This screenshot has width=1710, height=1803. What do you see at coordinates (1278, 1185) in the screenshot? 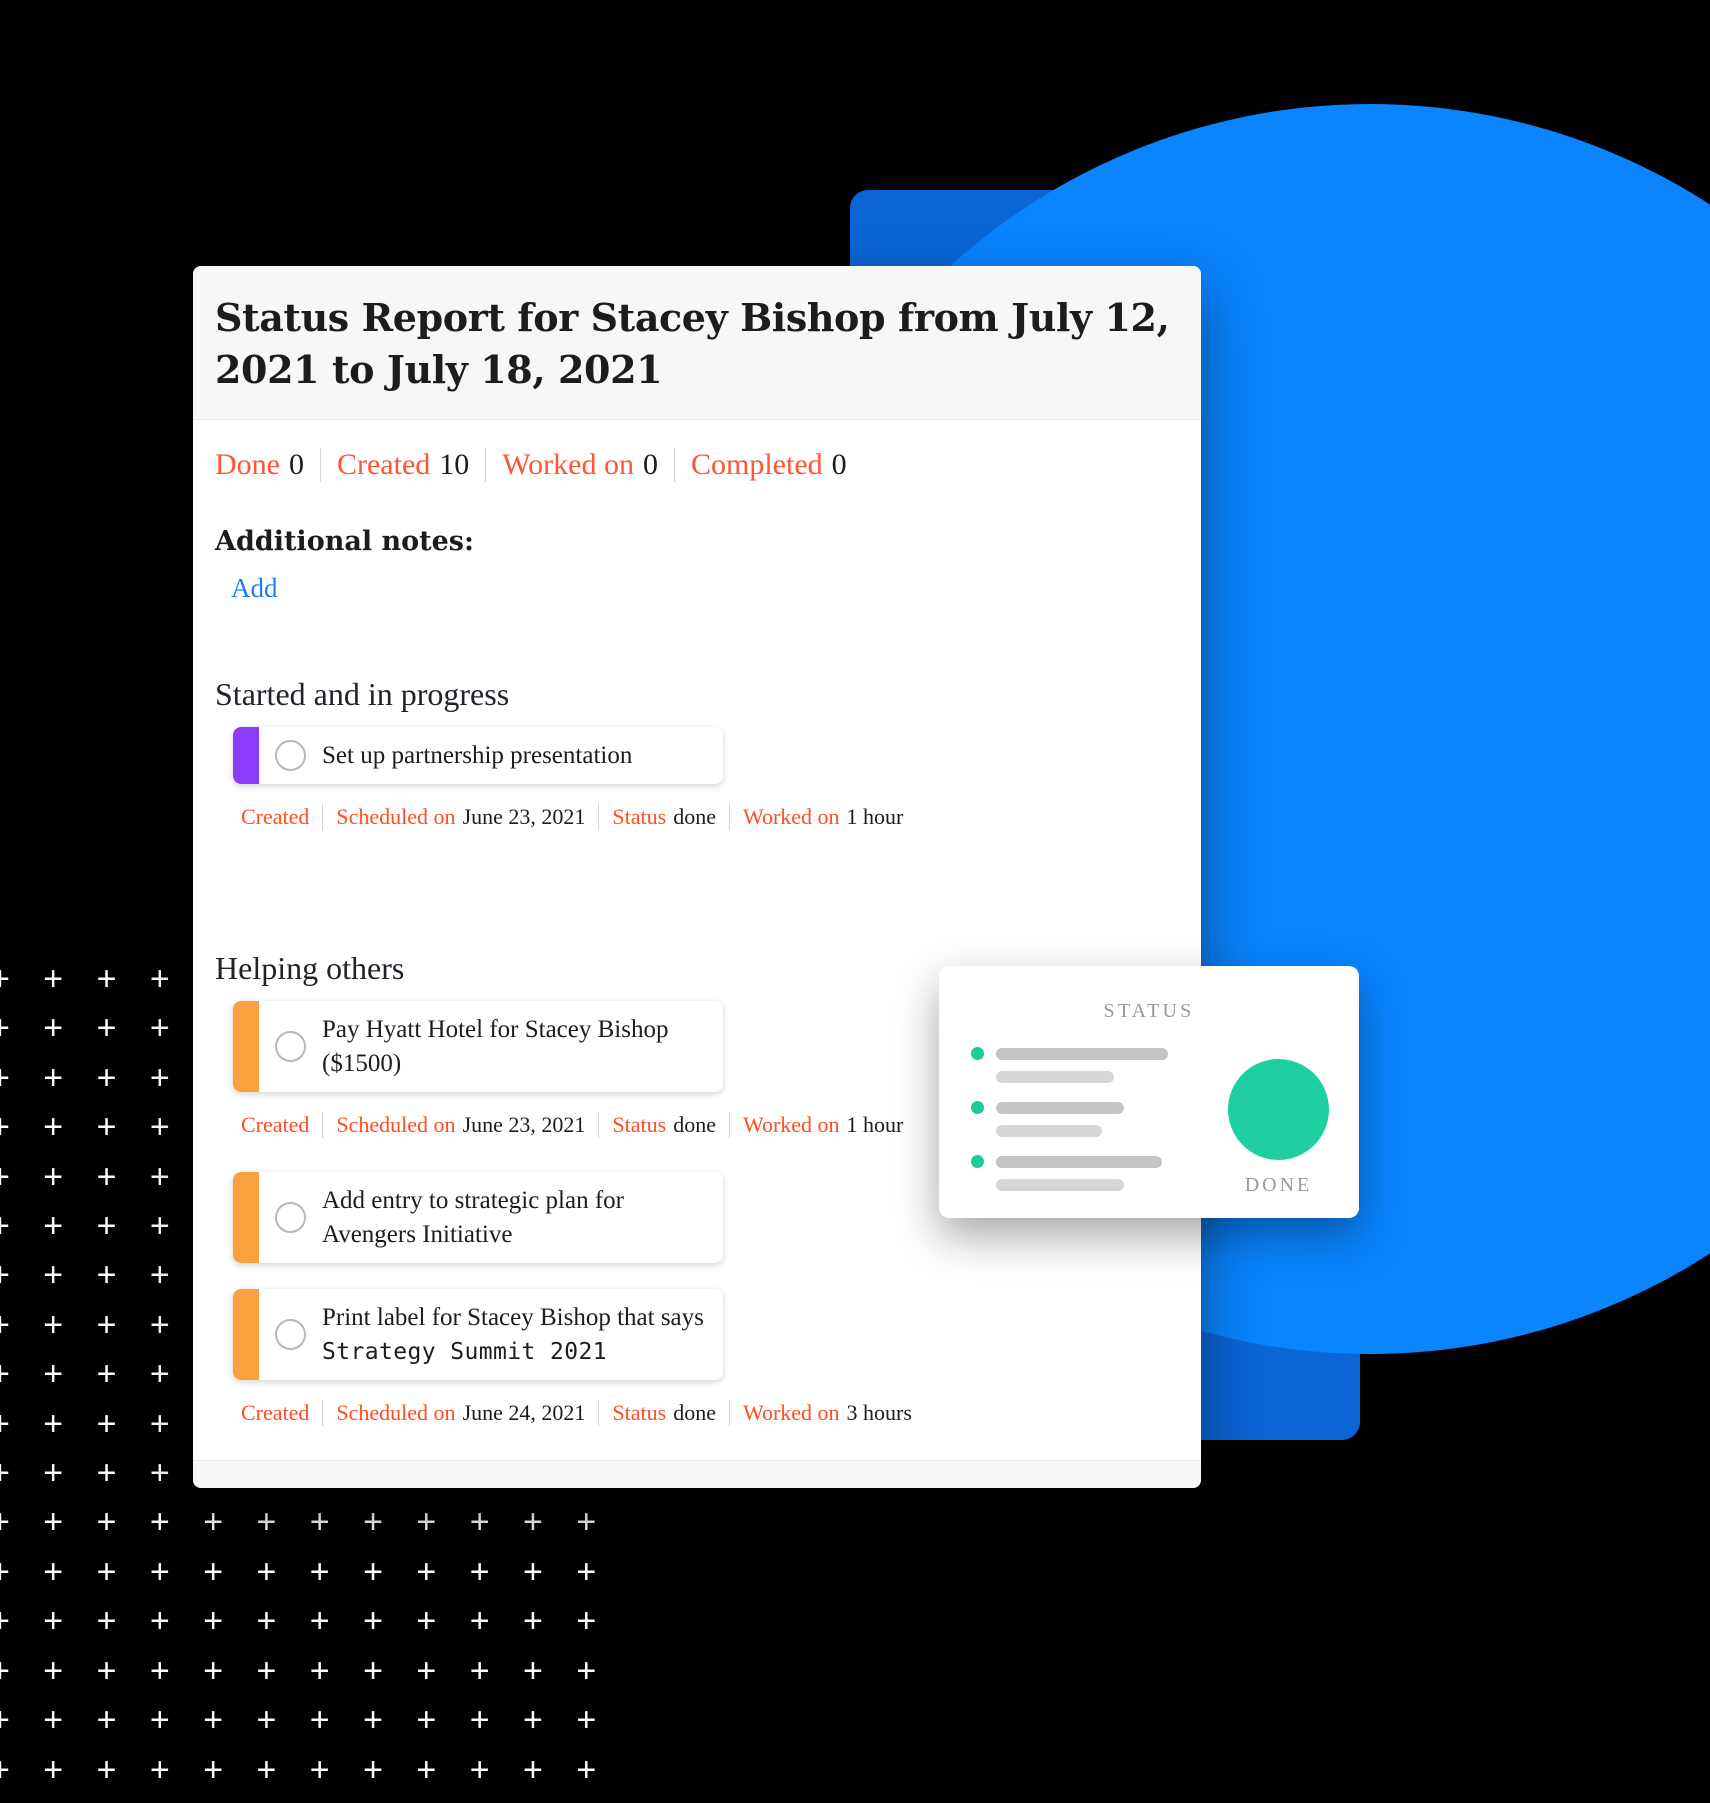
I see `done-label: DONE` at bounding box center [1278, 1185].